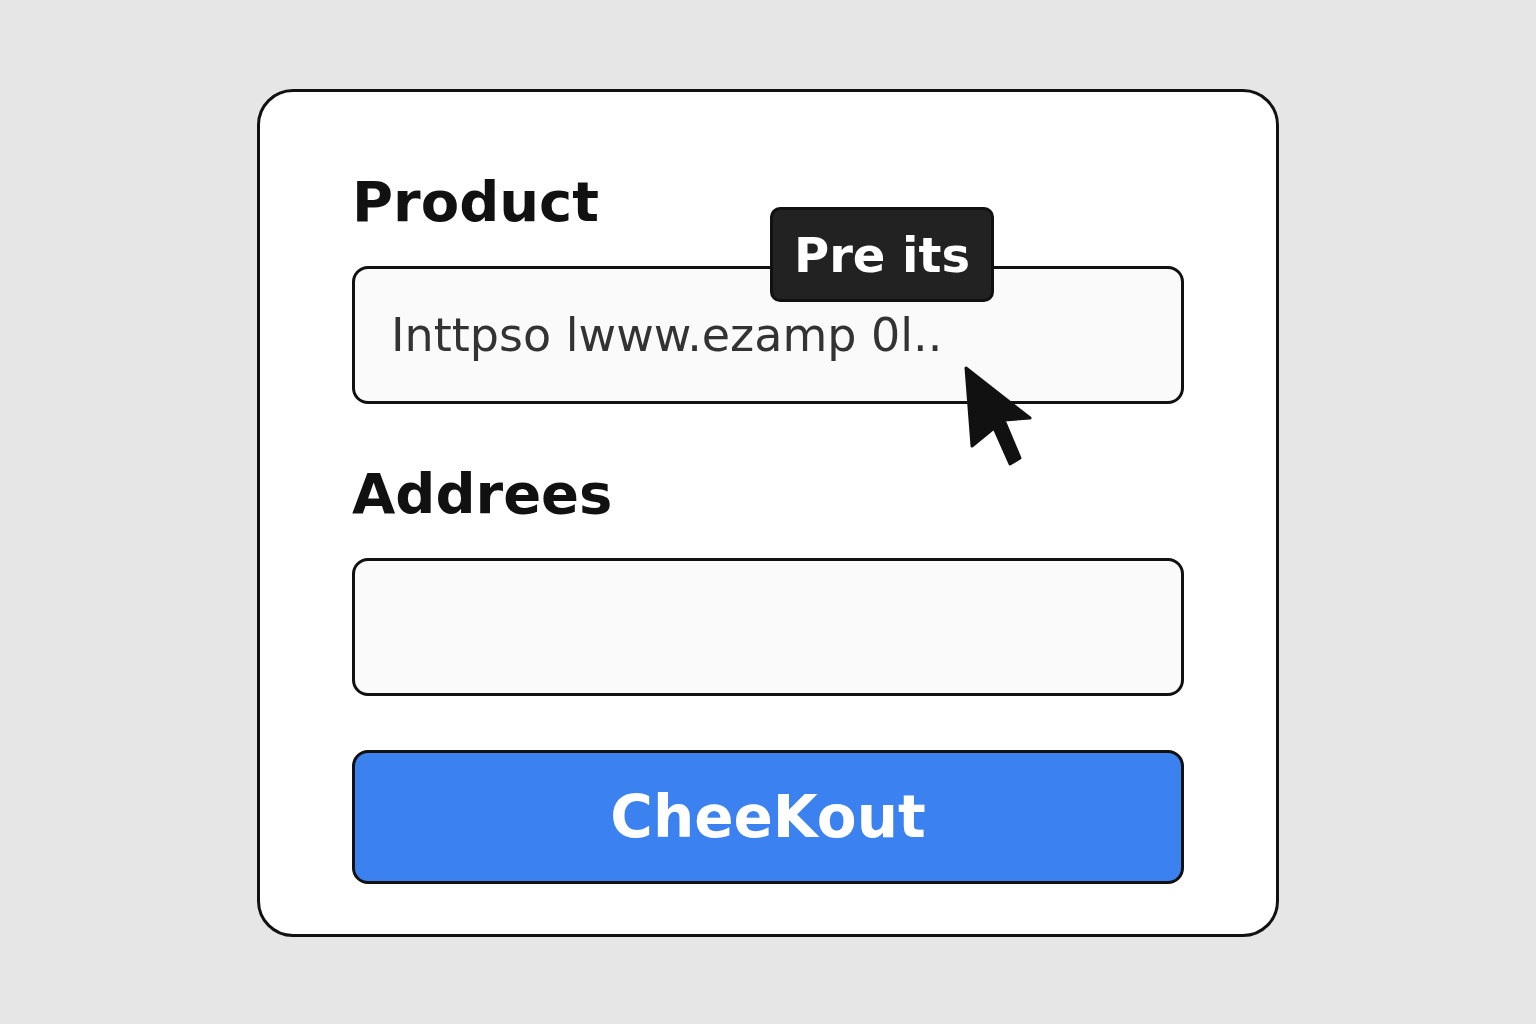 The width and height of the screenshot is (1536, 1024). What do you see at coordinates (768, 817) in the screenshot?
I see `checkout-button: CheeKout` at bounding box center [768, 817].